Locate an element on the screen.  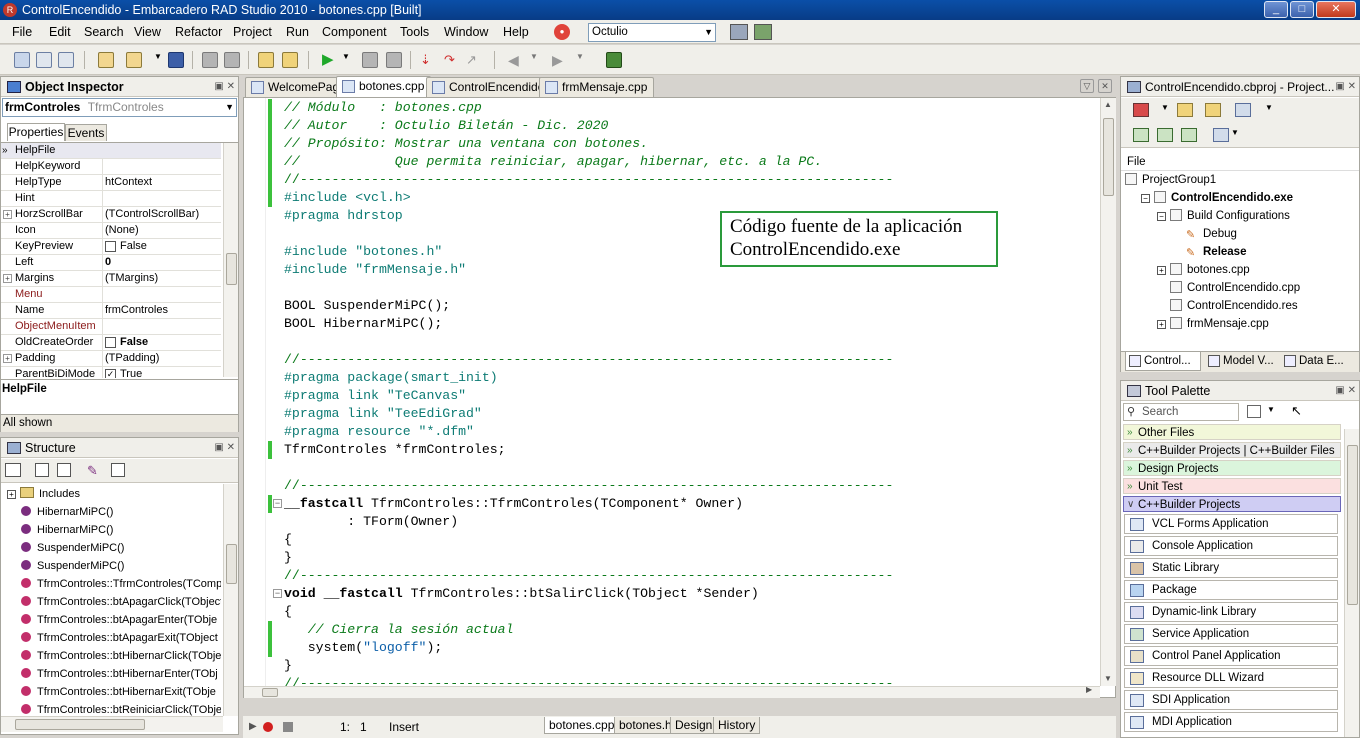
trace-into-icon: ⇣ is located at coordinates (428, 60).